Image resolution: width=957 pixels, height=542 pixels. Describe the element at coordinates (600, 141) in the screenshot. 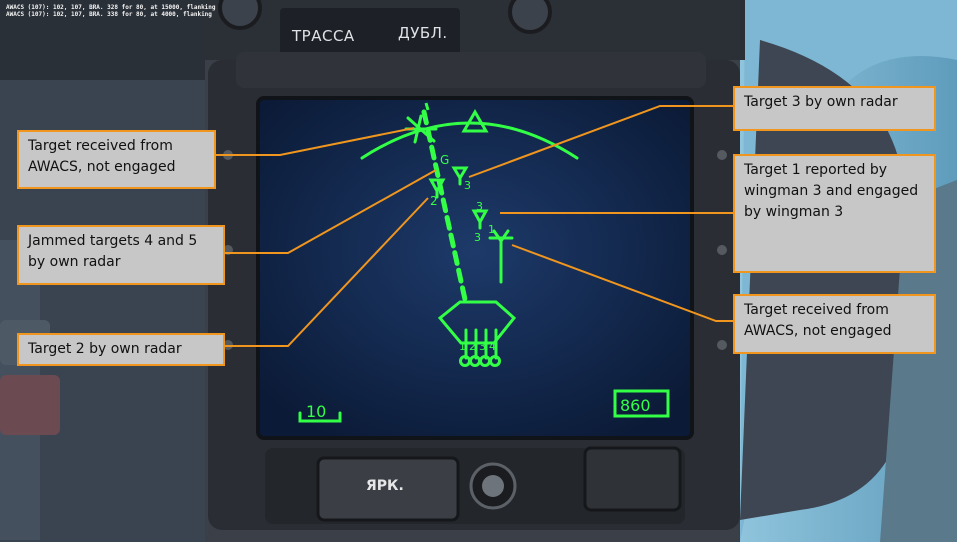

I see `leader-target3` at that location.